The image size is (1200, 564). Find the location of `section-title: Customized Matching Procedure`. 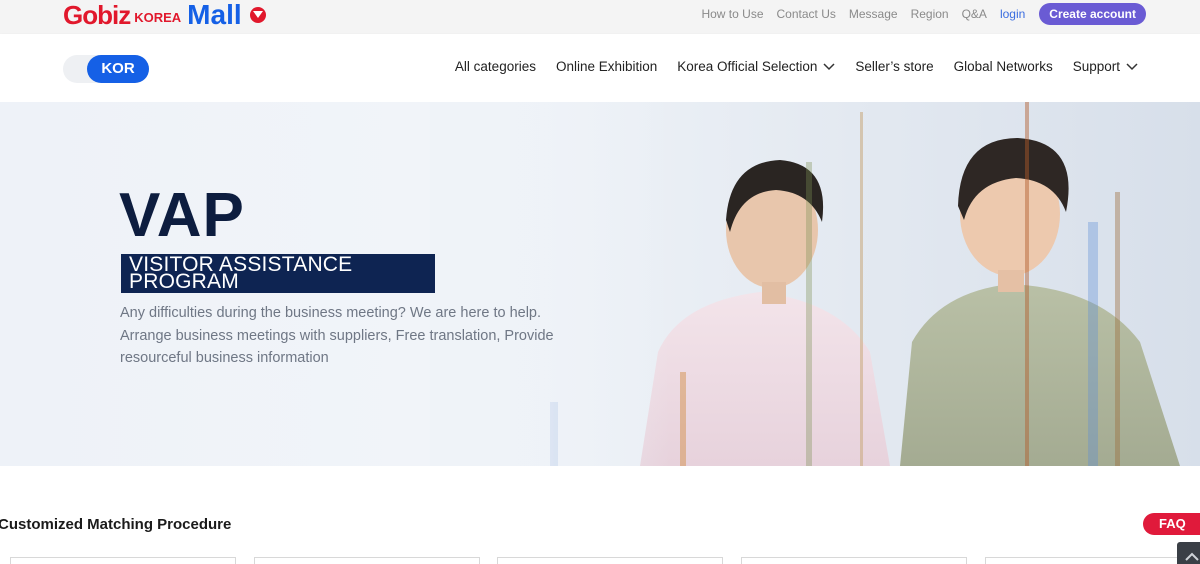

section-title: Customized Matching Procedure is located at coordinates (116, 524).